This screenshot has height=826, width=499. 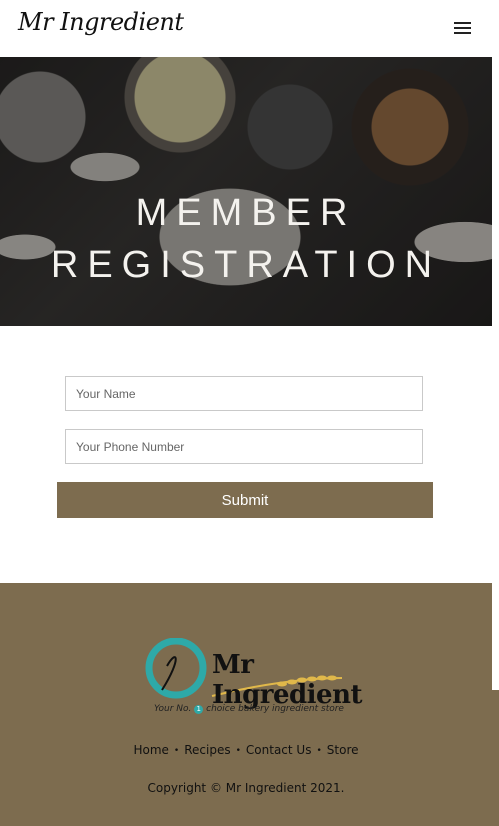 I want to click on footer-nav: Home • Recipes • Contact Us • Store, so click(x=246, y=750).